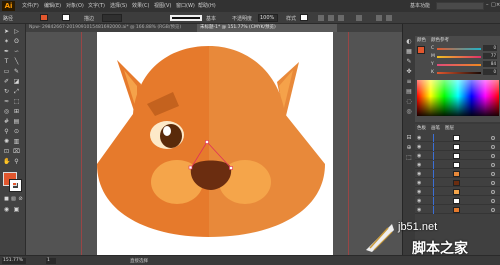  I want to click on gradient-tool-icon: ▤, so click(16, 121).